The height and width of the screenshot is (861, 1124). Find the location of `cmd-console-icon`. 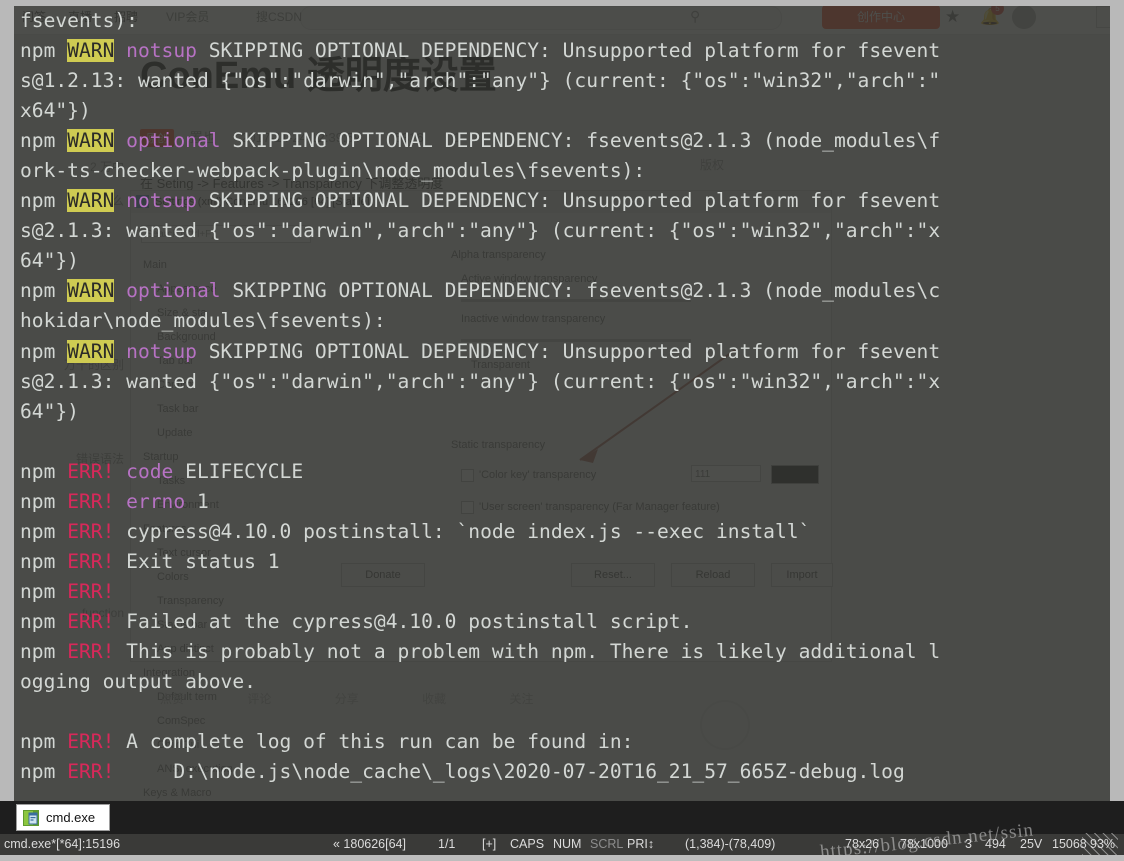

cmd-console-icon is located at coordinates (31, 817).